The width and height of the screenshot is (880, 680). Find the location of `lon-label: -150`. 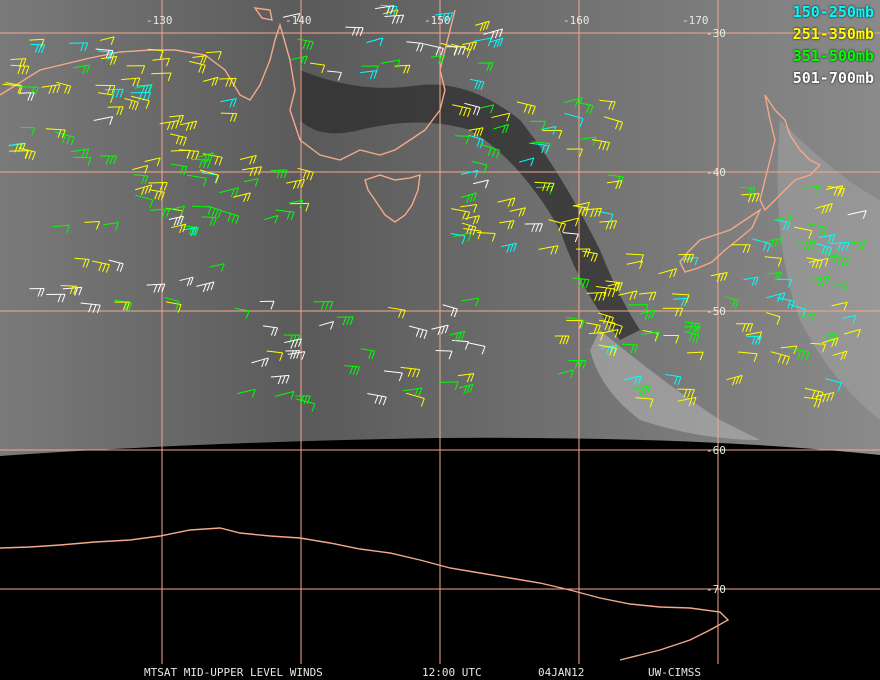

lon-label: -150 is located at coordinates (437, 20).